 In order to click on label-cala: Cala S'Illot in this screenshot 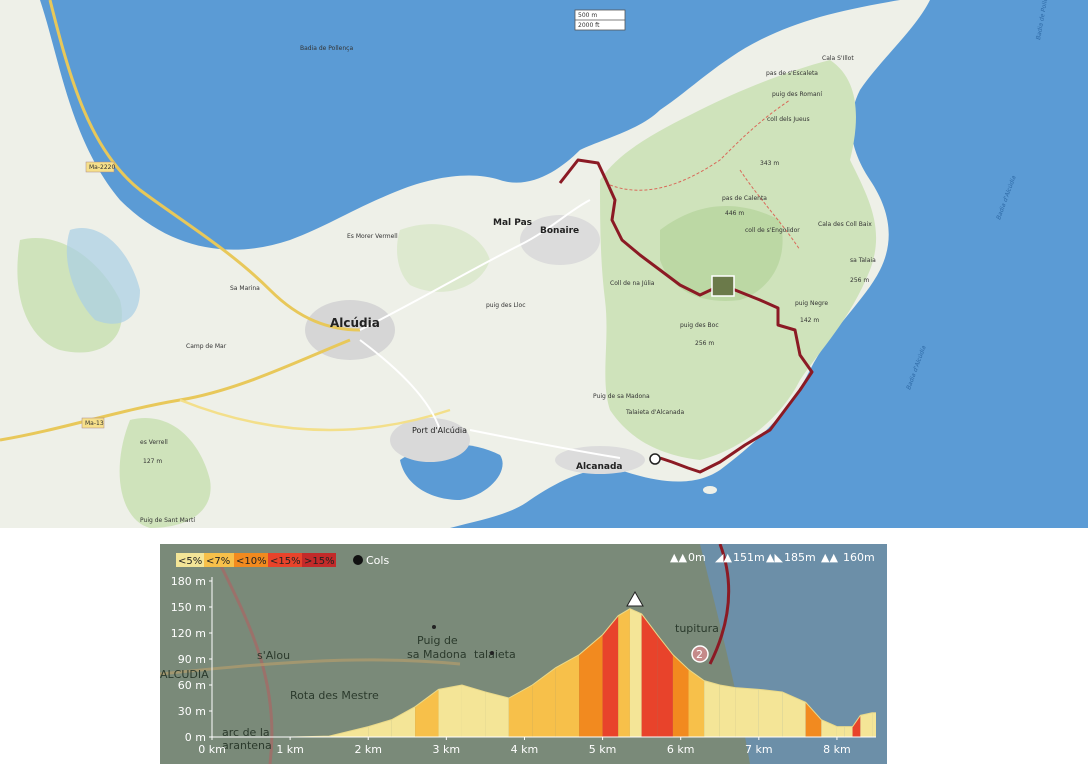, I will do `click(838, 58)`.